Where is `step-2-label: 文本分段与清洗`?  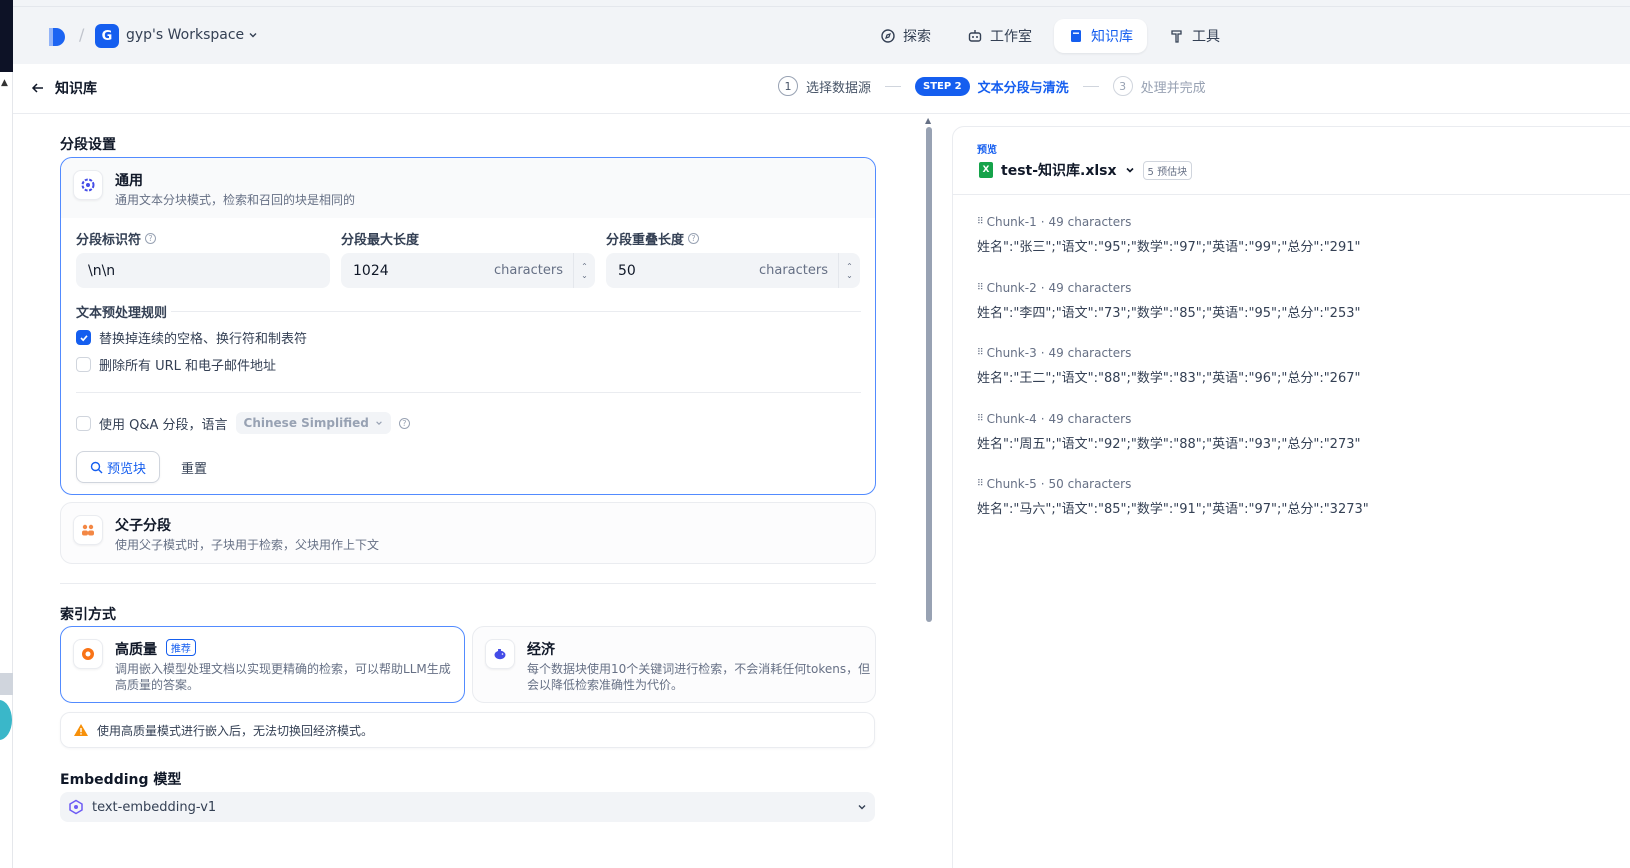
step-2-label: 文本分段与清洗 is located at coordinates (1023, 88).